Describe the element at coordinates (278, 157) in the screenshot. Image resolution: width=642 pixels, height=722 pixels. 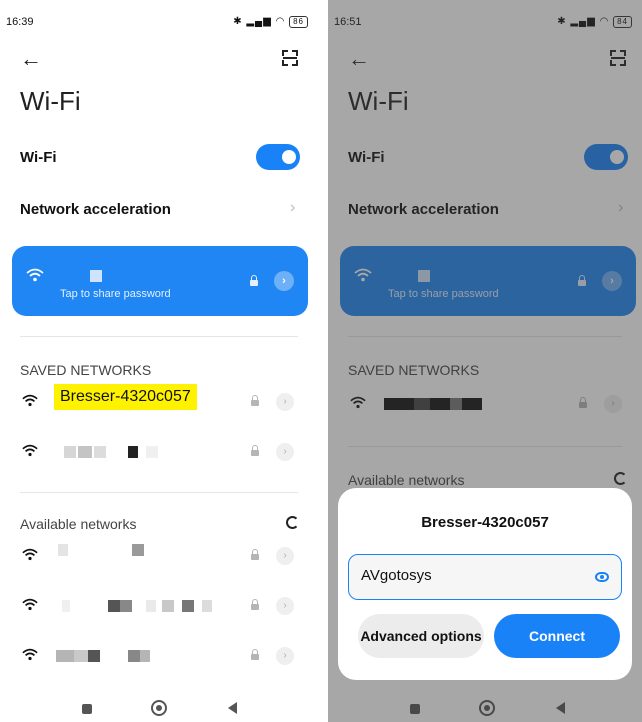
I see `wifi-toggle` at that location.